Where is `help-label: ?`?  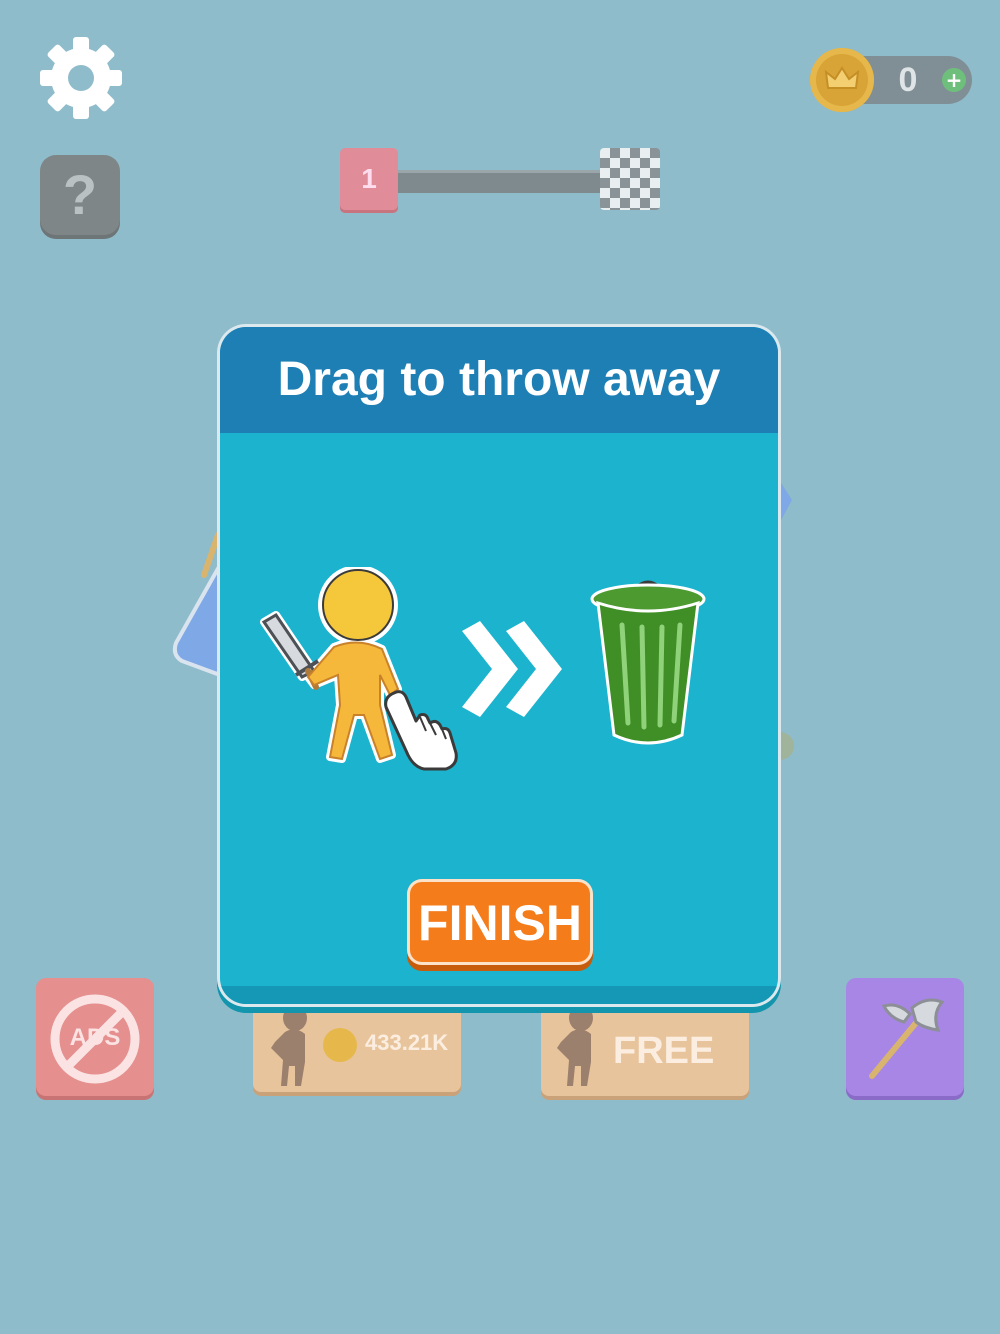
help-label: ? is located at coordinates (80, 194).